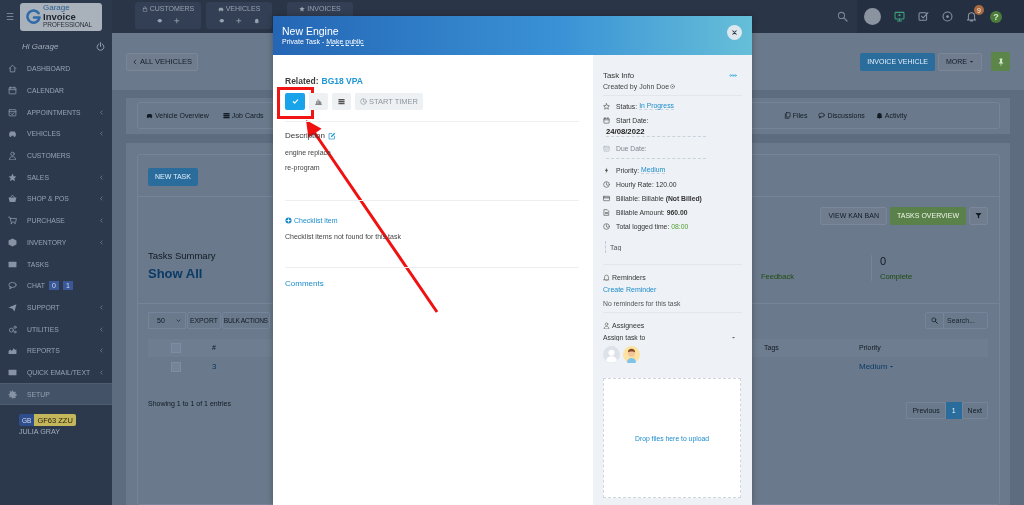 This screenshot has width=1024, height=505. Describe the element at coordinates (606, 212) in the screenshot. I see `document-icon` at that location.